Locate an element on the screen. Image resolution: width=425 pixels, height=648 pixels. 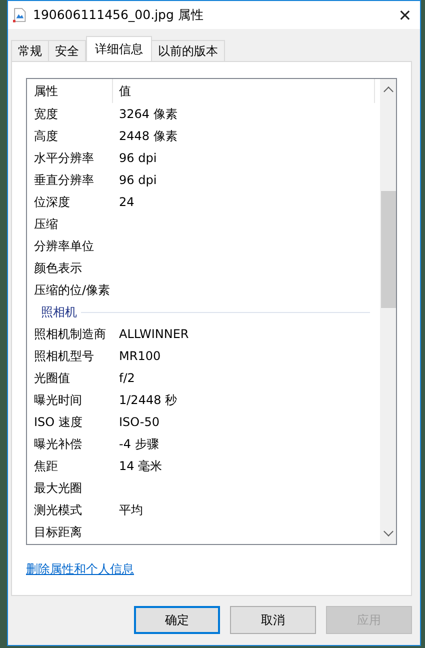
property-value: 2448 像素 is located at coordinates (148, 136).